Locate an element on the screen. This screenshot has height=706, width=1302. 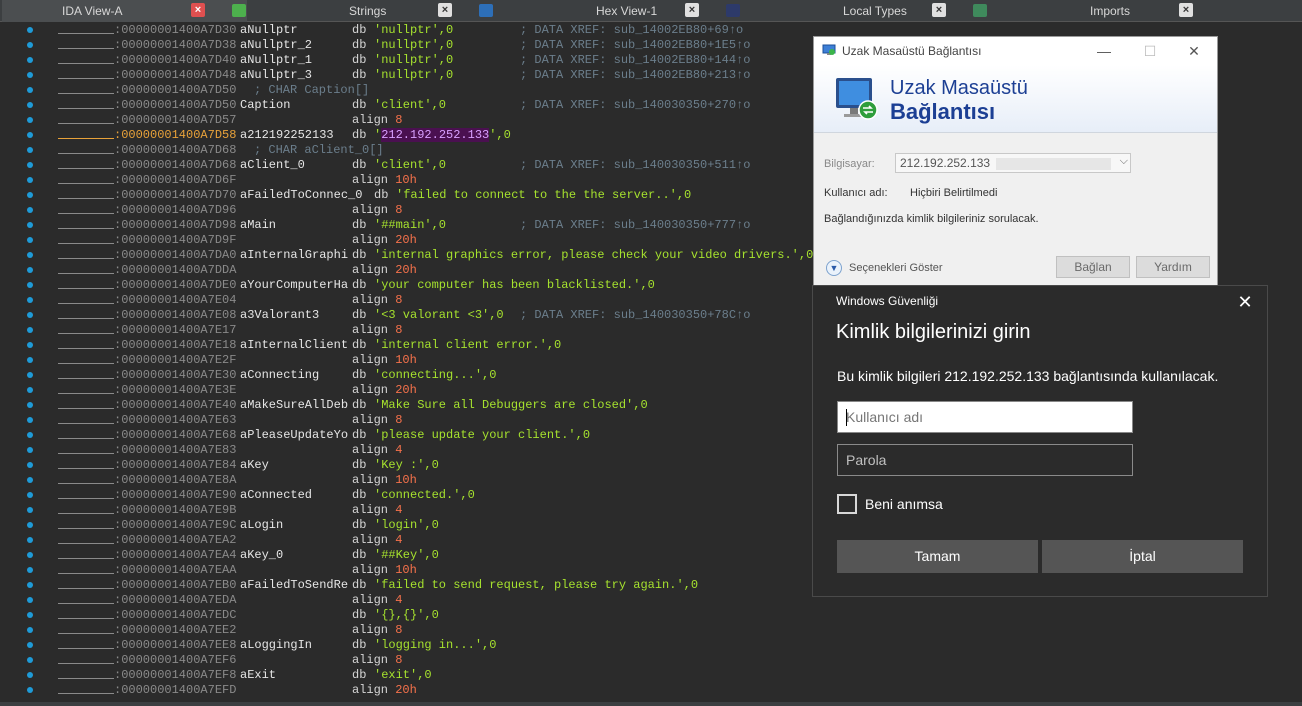
row-operand: 'login',0 is located at coordinates (406, 525).